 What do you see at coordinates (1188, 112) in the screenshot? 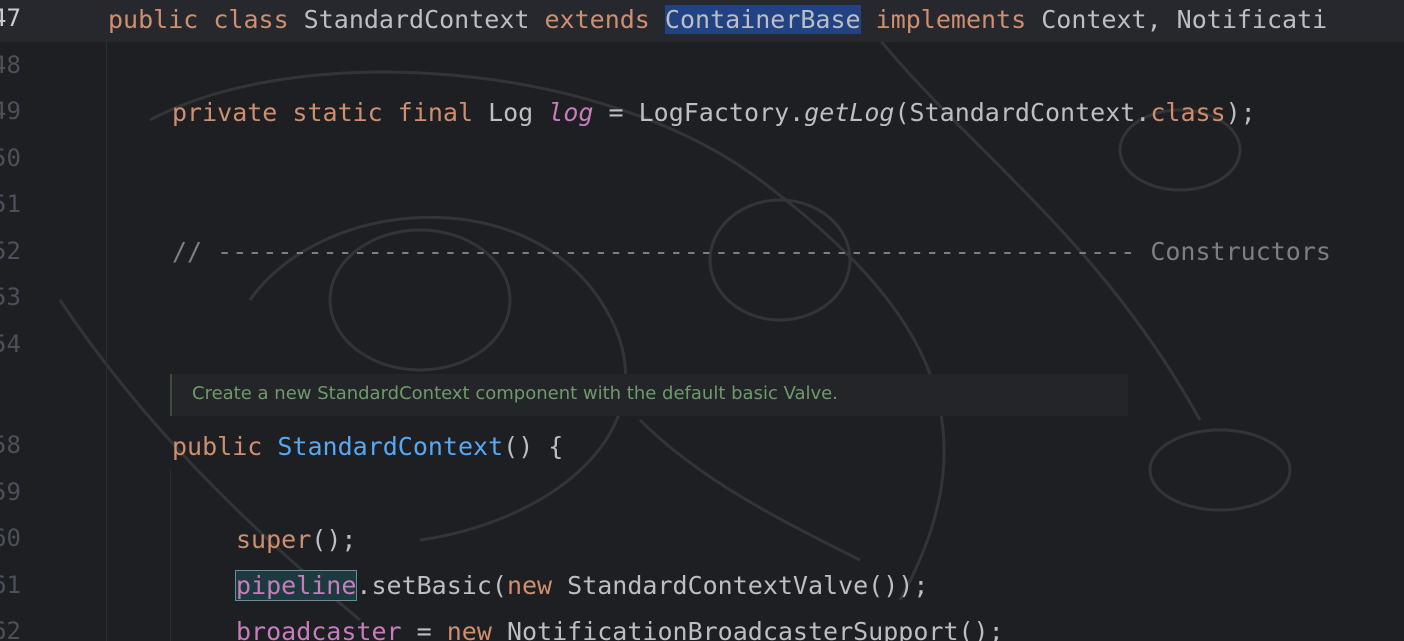
I see `keyword: class` at bounding box center [1188, 112].